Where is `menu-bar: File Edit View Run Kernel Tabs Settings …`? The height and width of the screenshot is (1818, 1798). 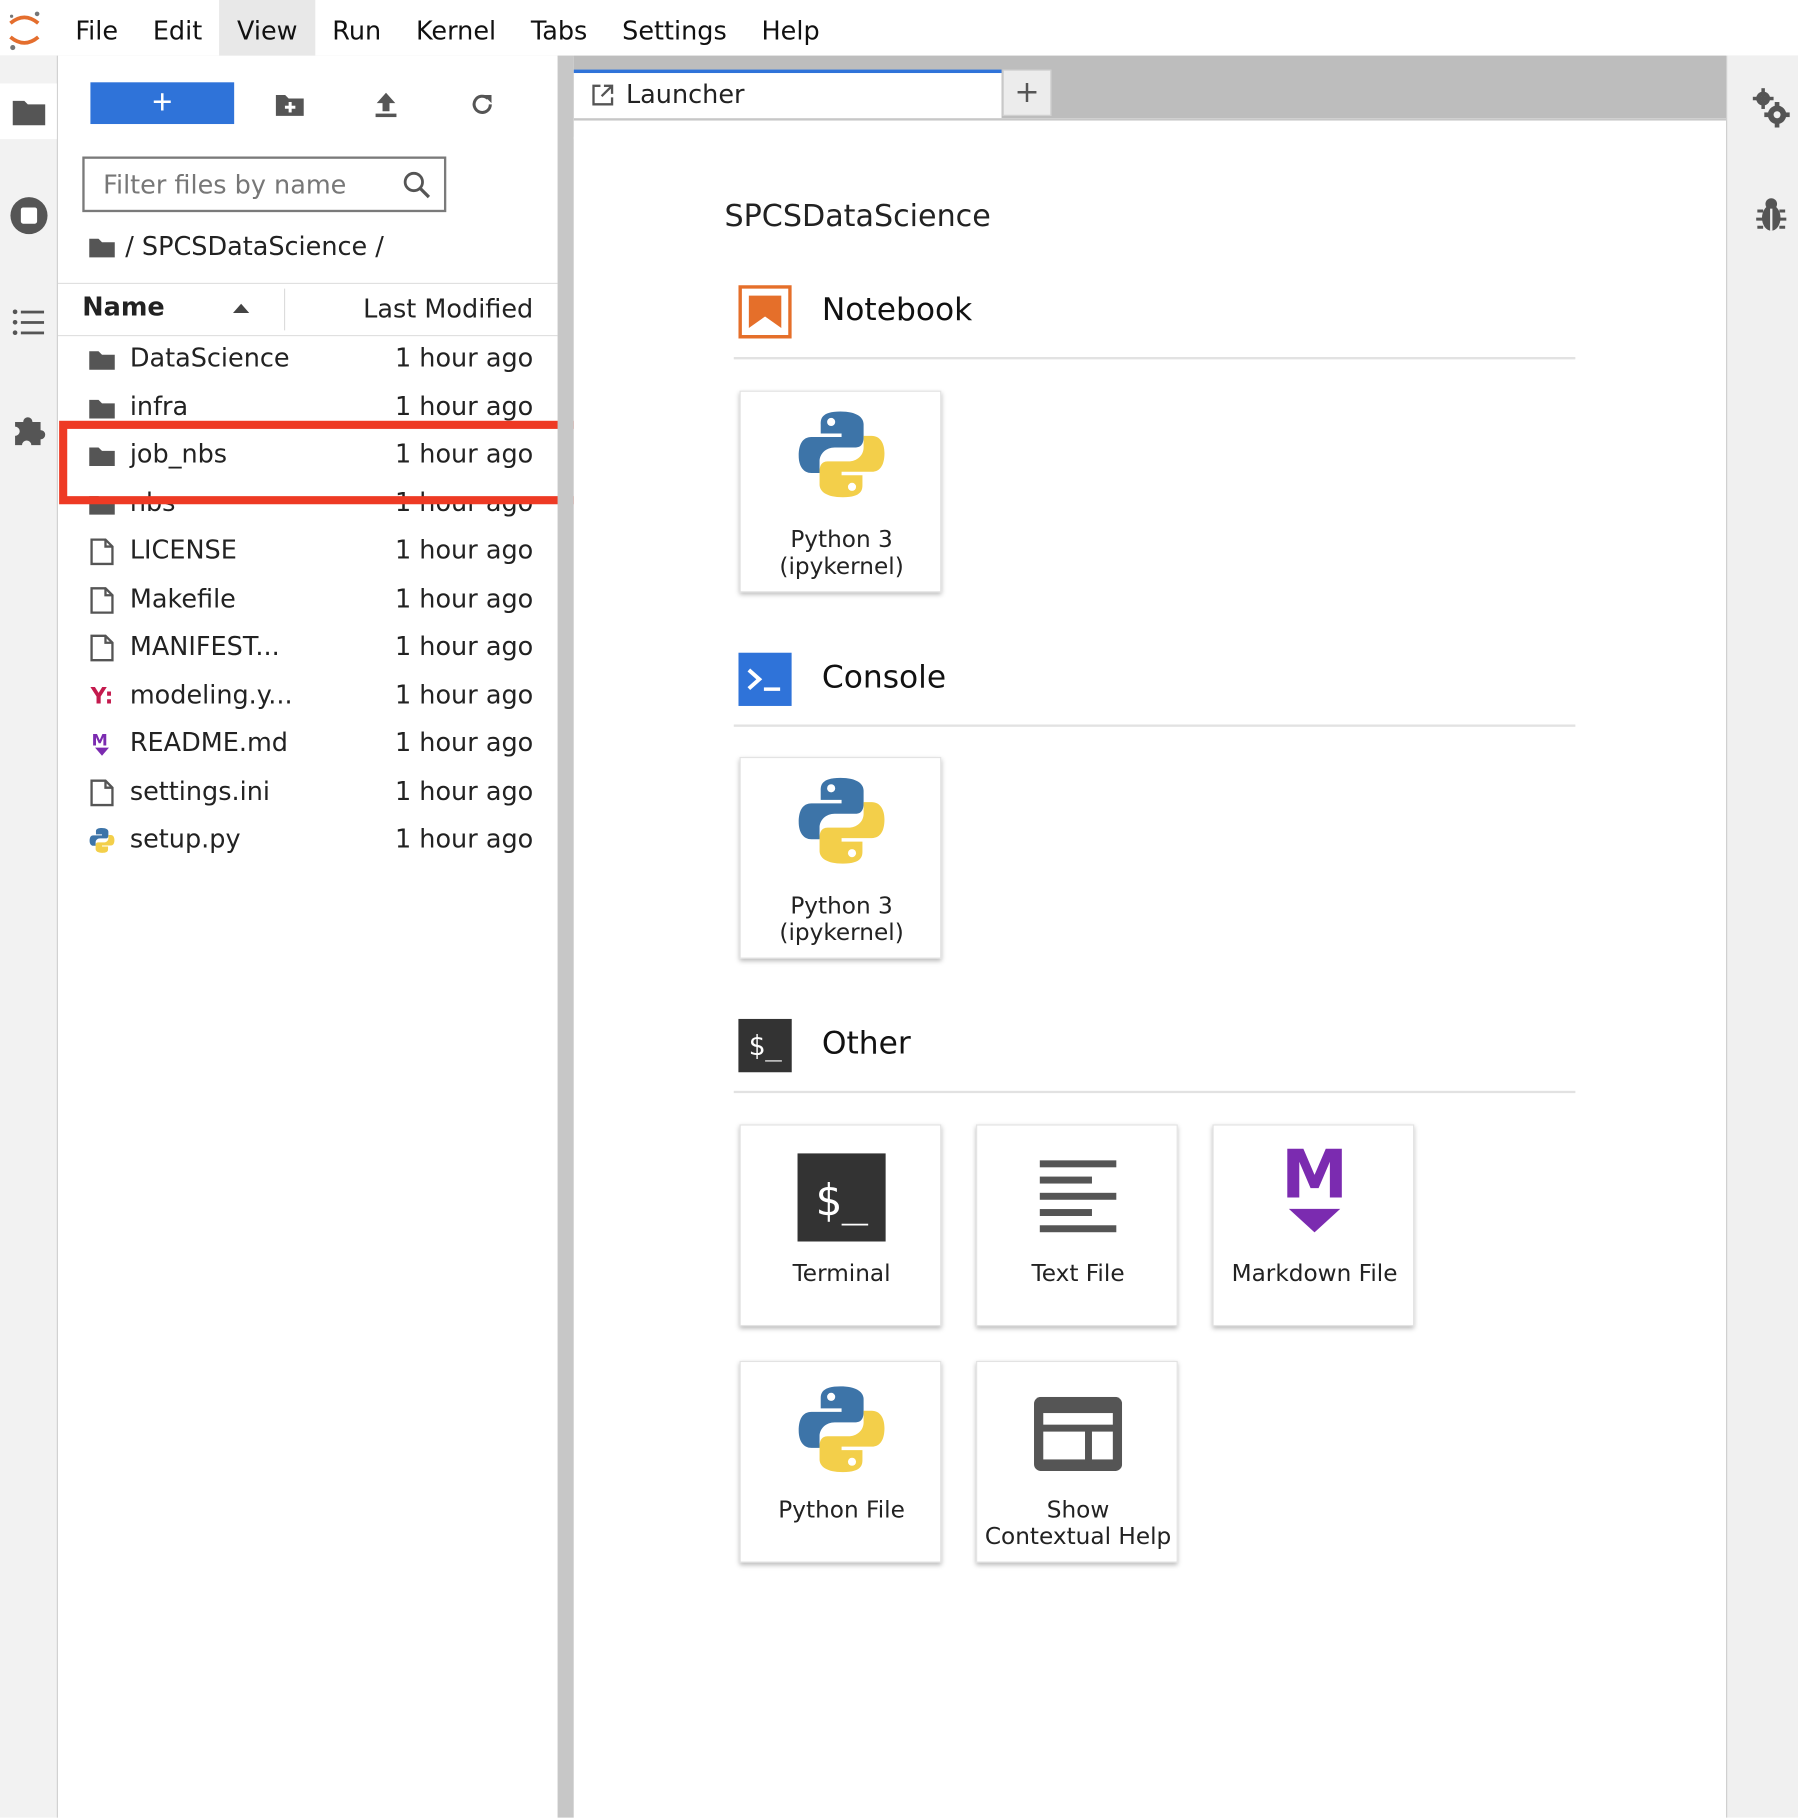
menu-bar: File Edit View Run Kernel Tabs Settings … is located at coordinates (899, 28).